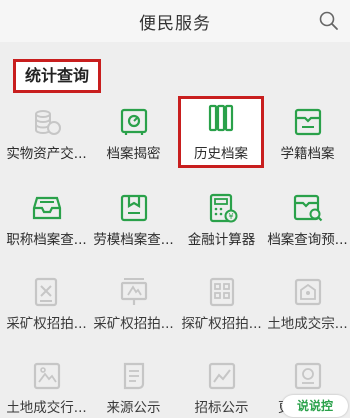  What do you see at coordinates (45, 292) in the screenshot?
I see `mining-icon` at bounding box center [45, 292].